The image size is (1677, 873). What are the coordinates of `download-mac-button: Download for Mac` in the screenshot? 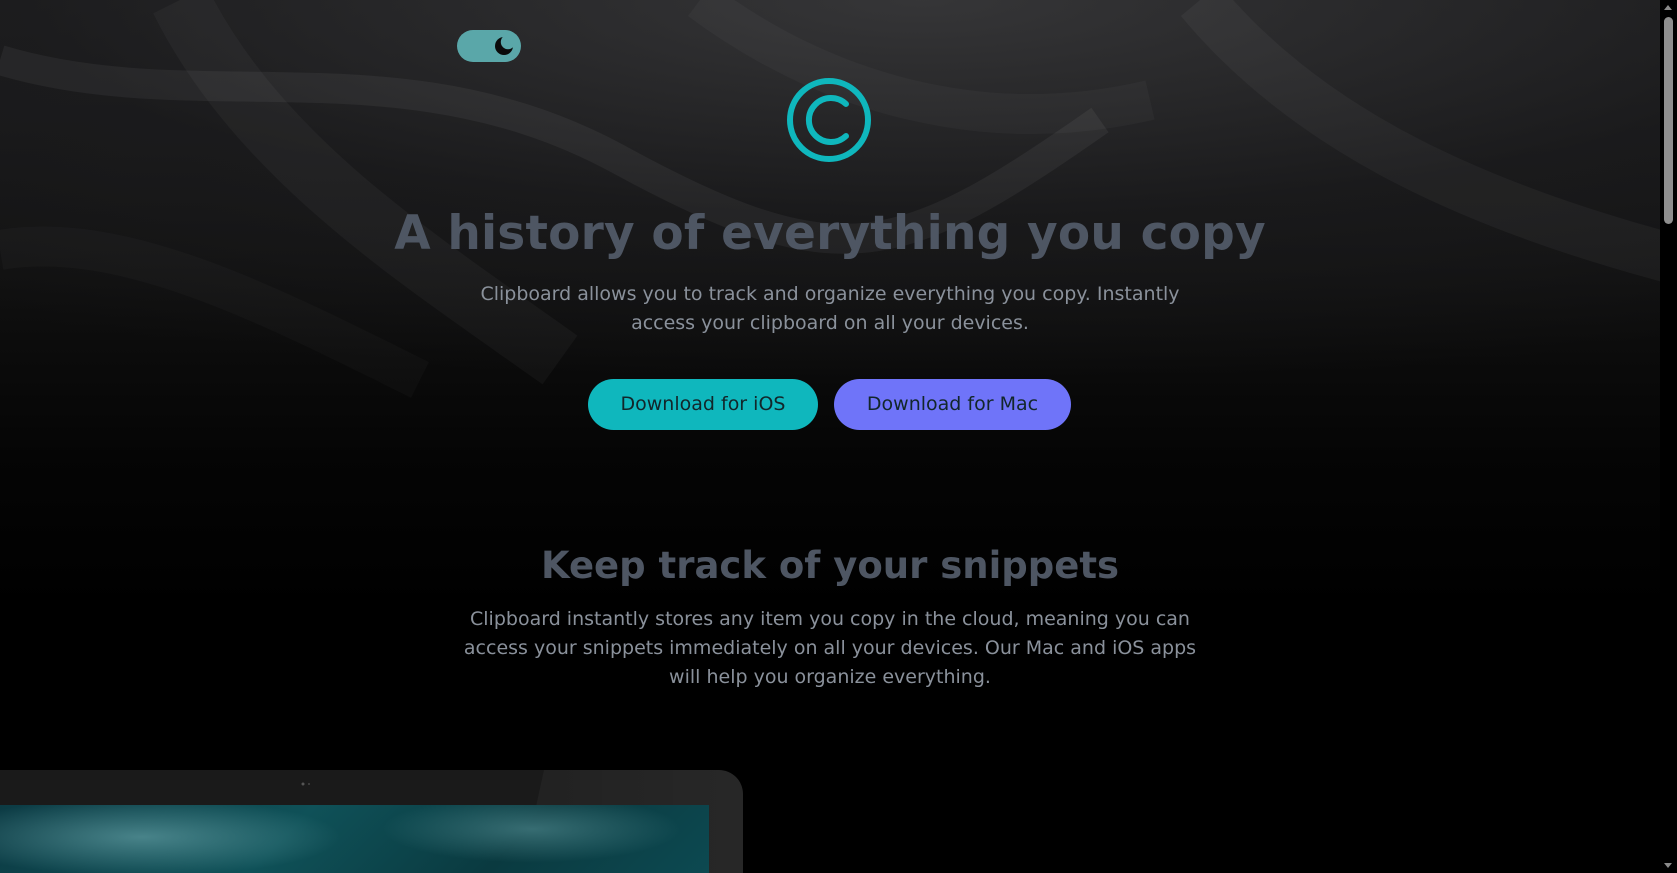 It's located at (952, 404).